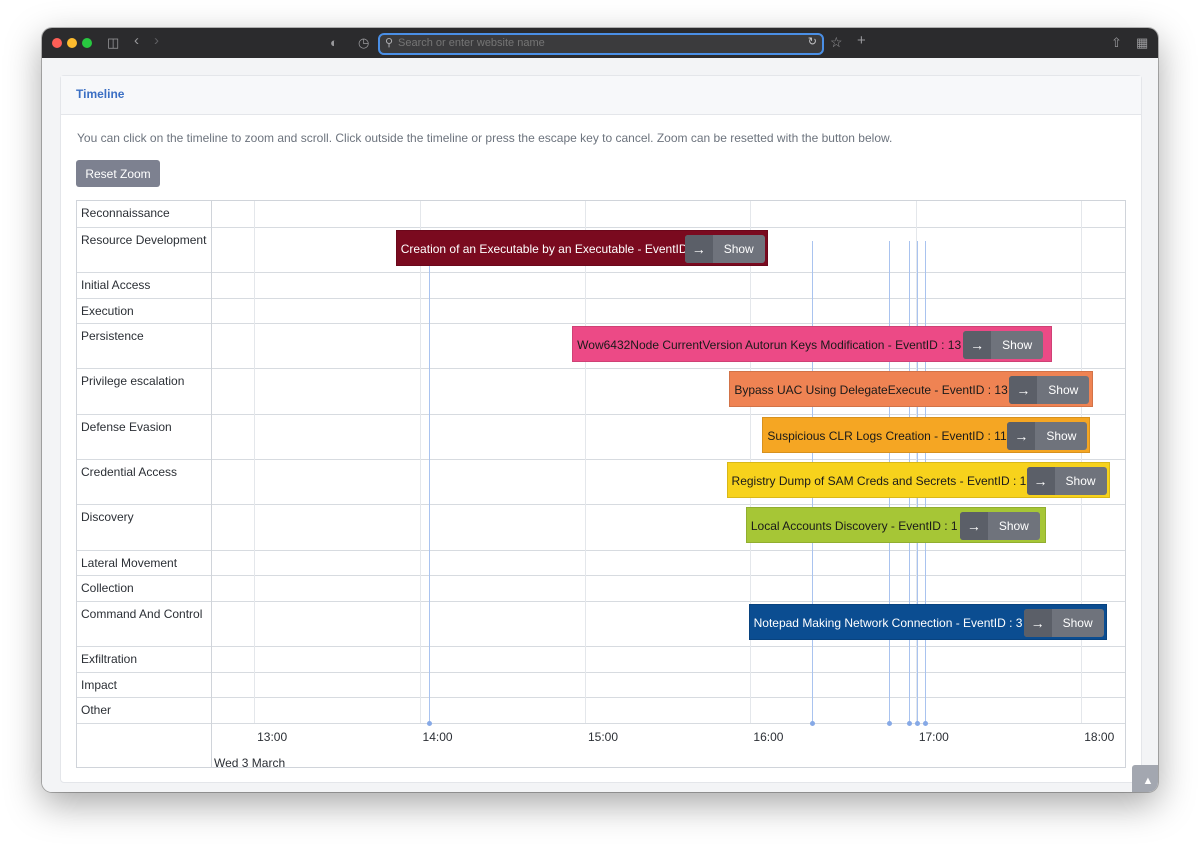  I want to click on time-tick-label: 16:00, so click(768, 736).